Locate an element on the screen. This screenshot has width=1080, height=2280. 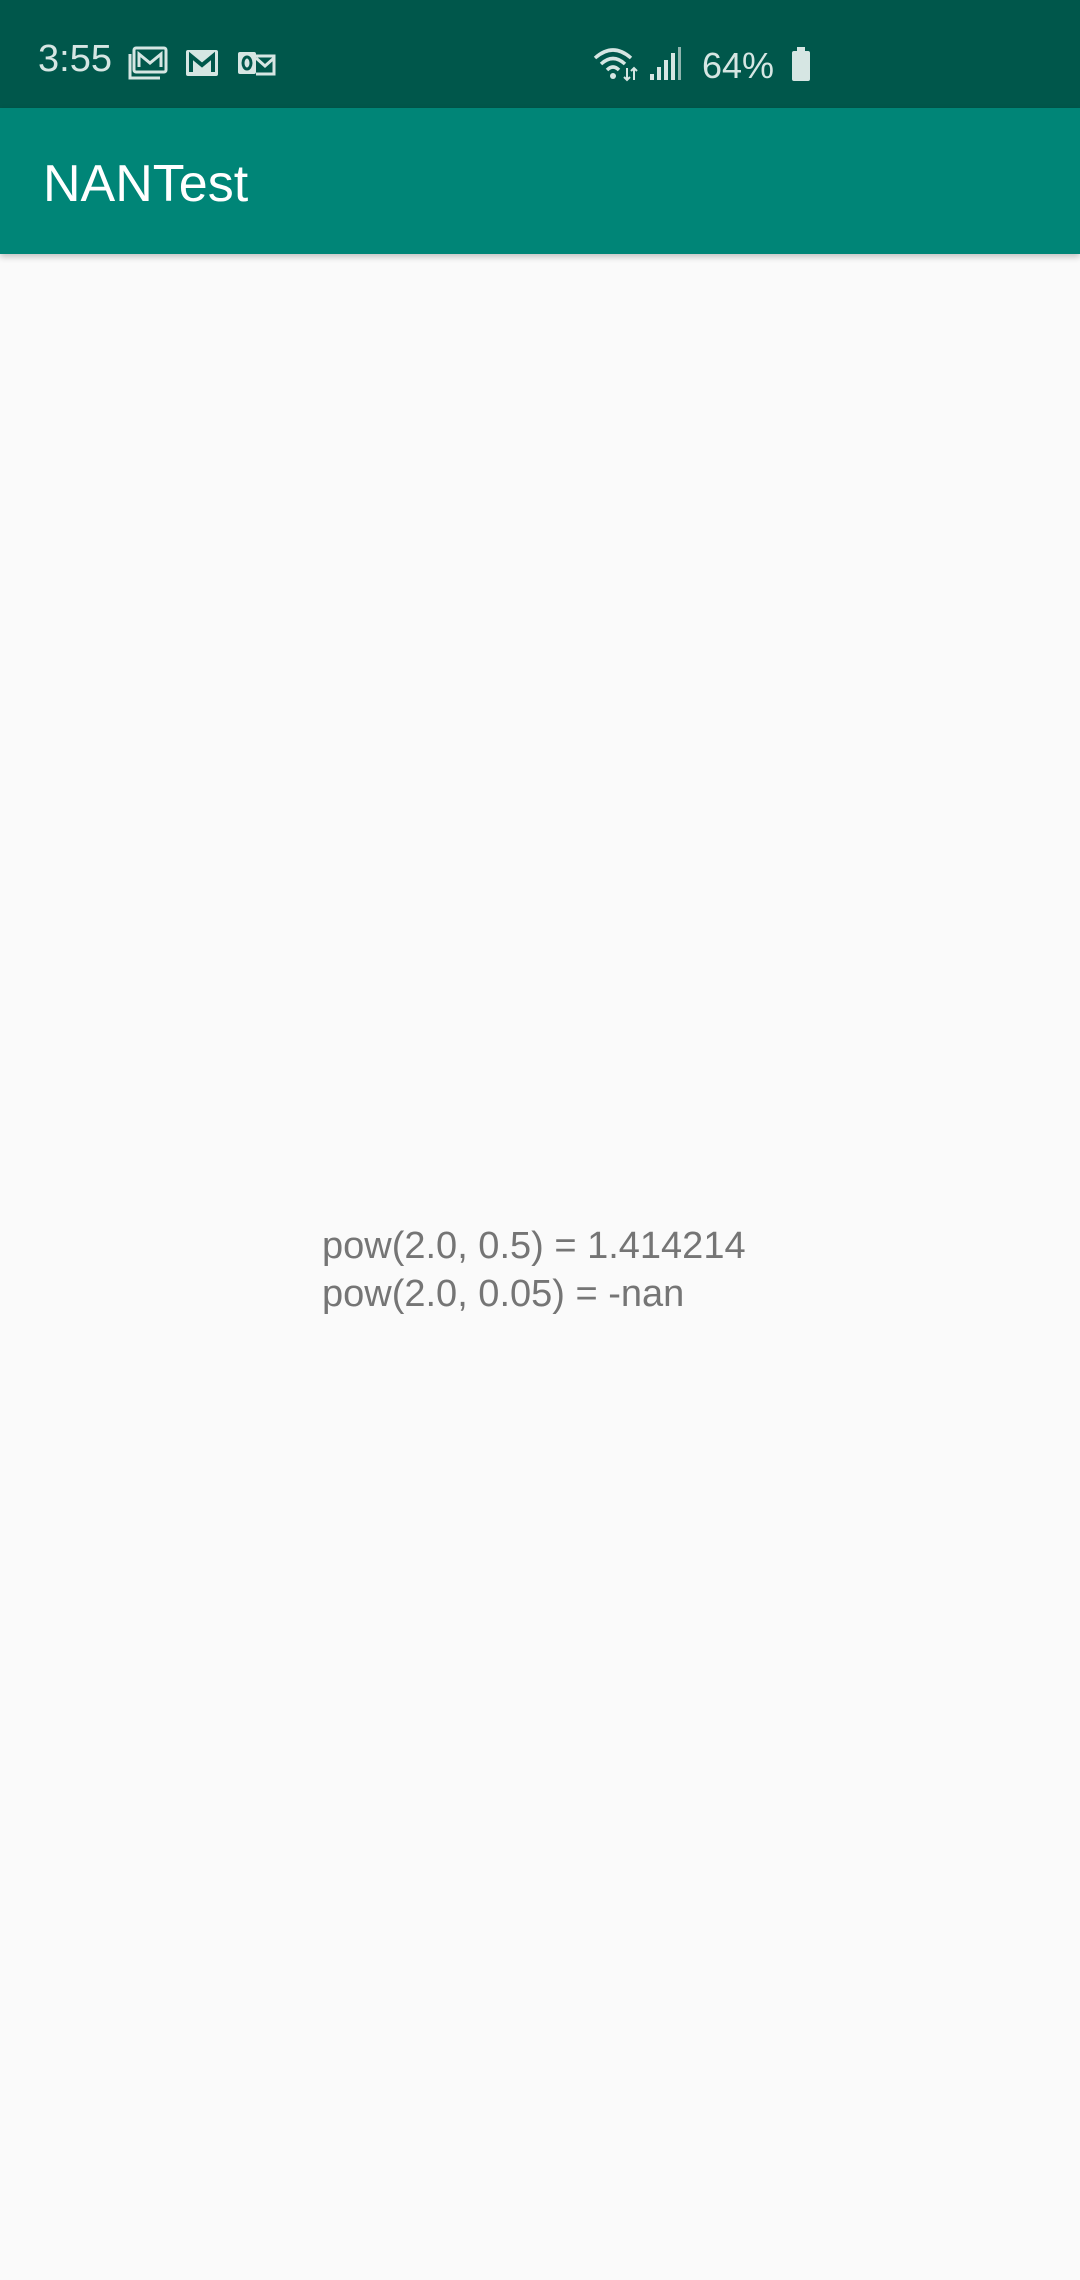
app-title: NANTest is located at coordinates (146, 184).